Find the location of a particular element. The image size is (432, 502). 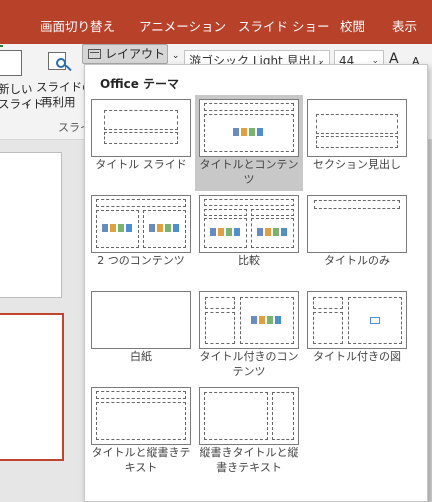

new-slide-icon is located at coordinates (11, 60).